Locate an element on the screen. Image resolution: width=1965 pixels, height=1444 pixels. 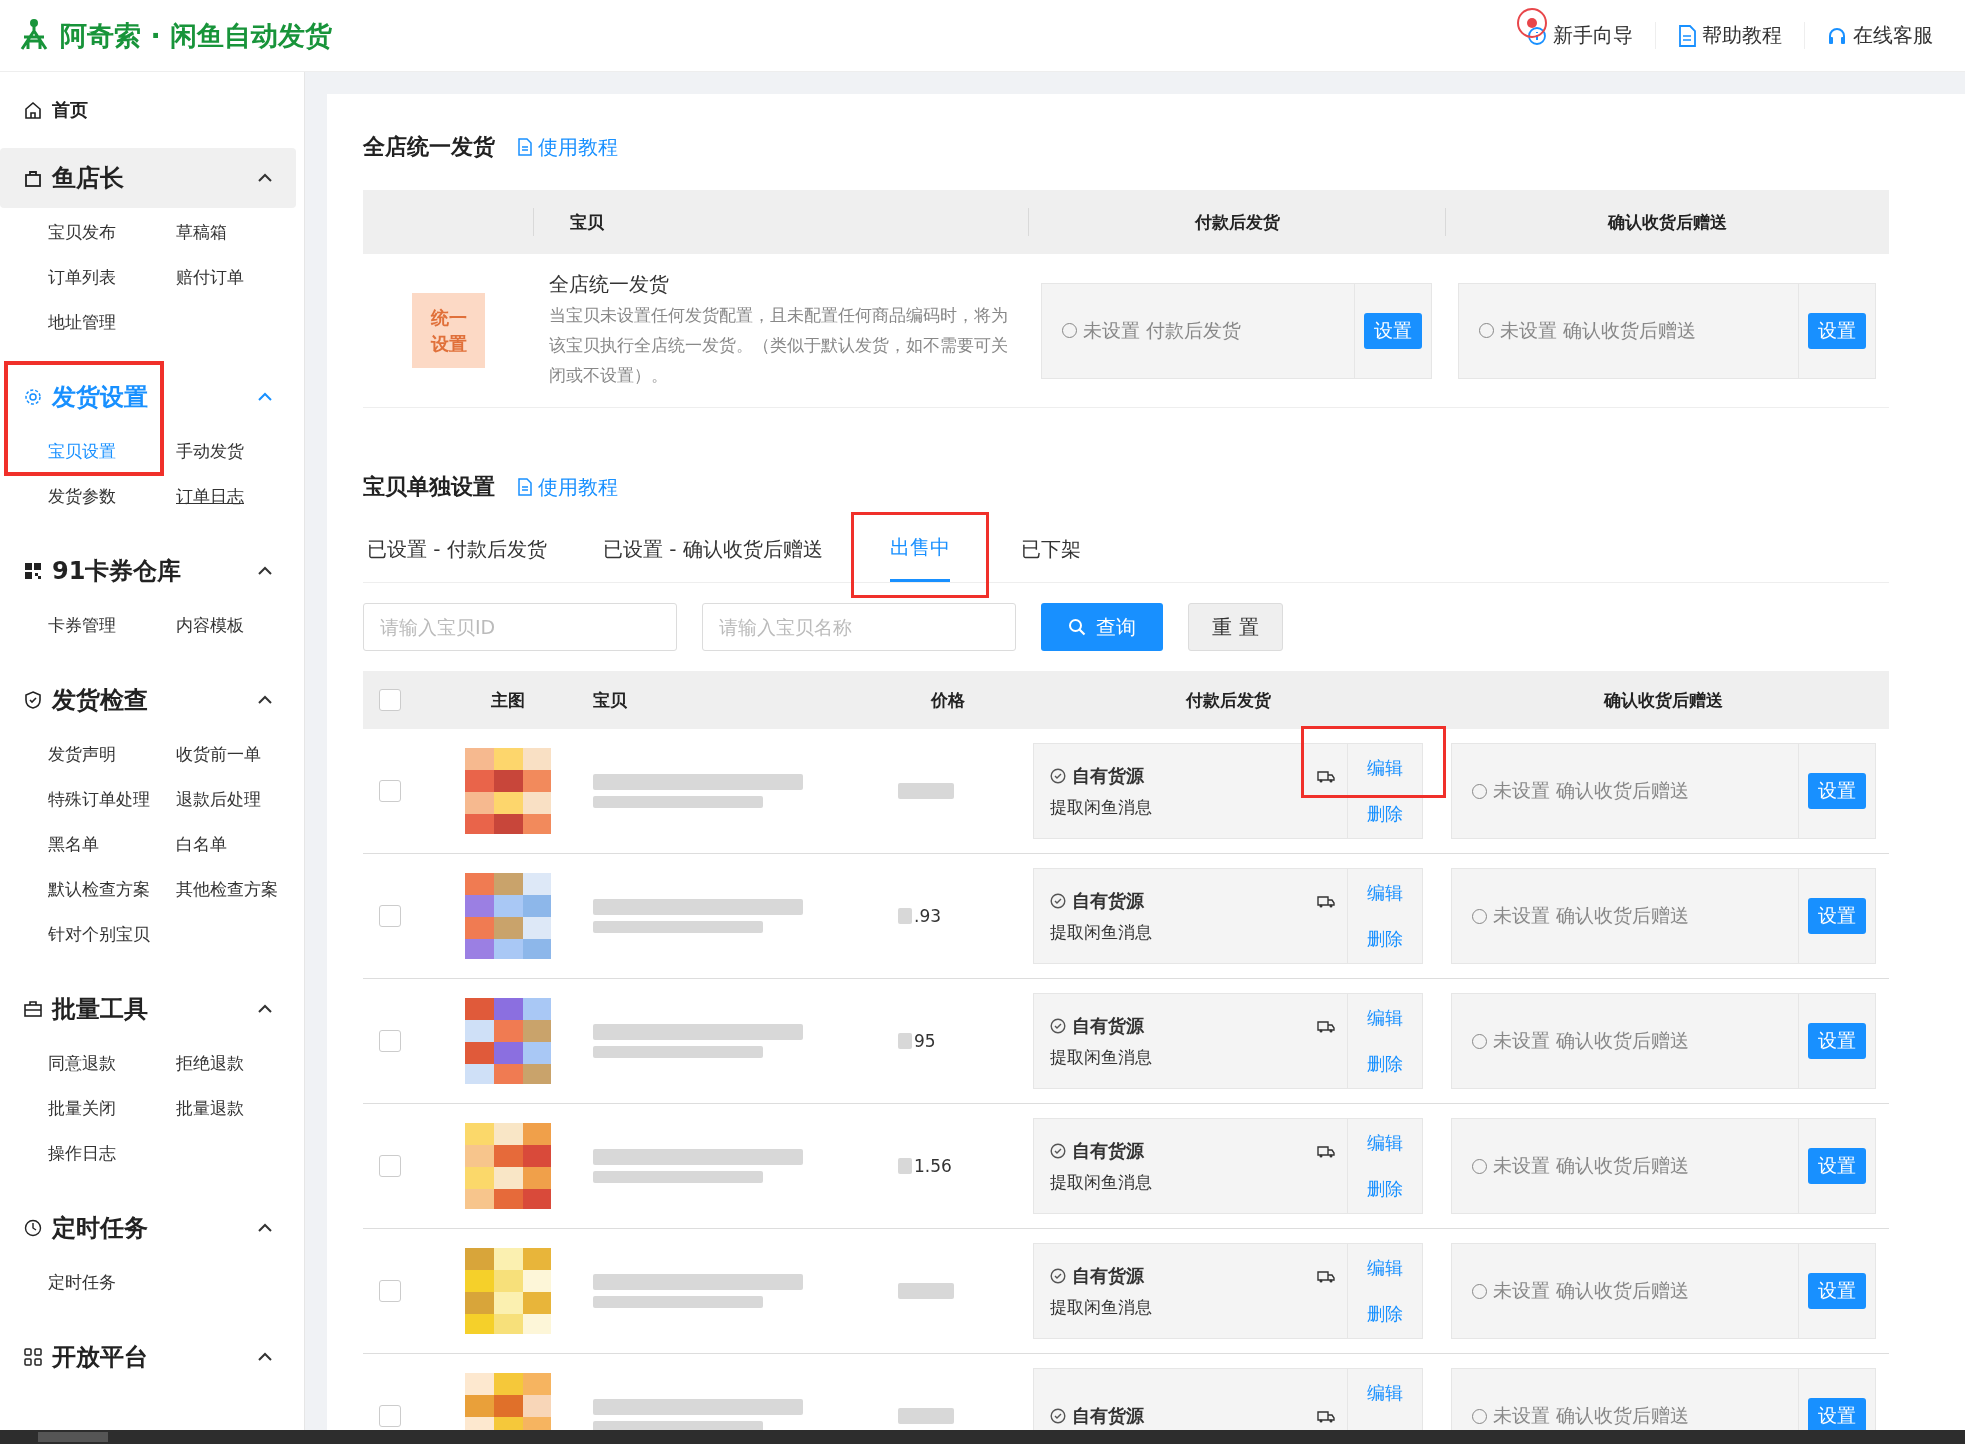
unified-badge: 统一 设置 is located at coordinates (448, 330).